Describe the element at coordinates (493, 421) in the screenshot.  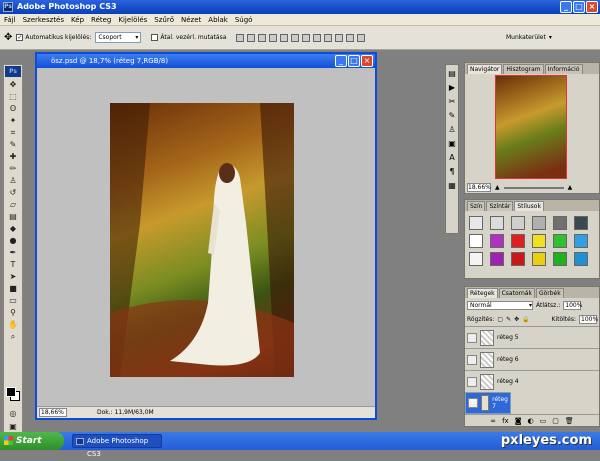
I see `link-layers-icon: ∞` at that location.